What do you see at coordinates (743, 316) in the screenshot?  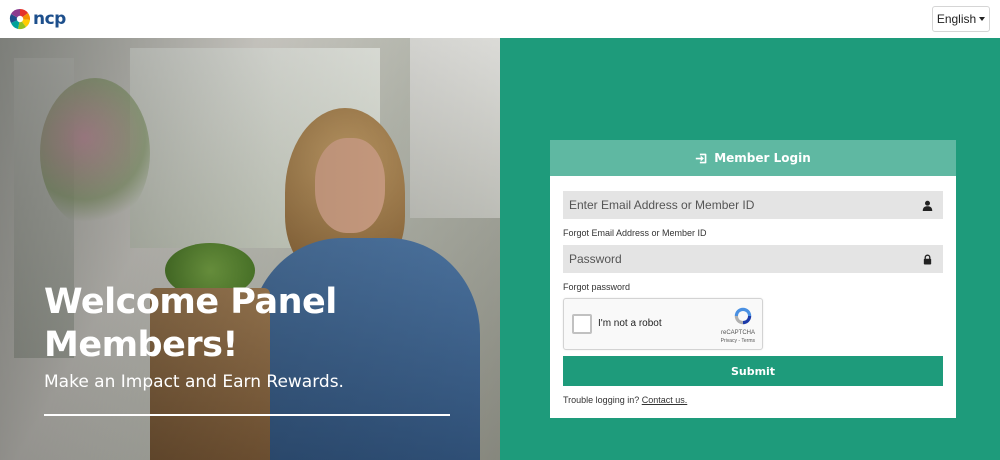 I see `recaptcha-icon` at bounding box center [743, 316].